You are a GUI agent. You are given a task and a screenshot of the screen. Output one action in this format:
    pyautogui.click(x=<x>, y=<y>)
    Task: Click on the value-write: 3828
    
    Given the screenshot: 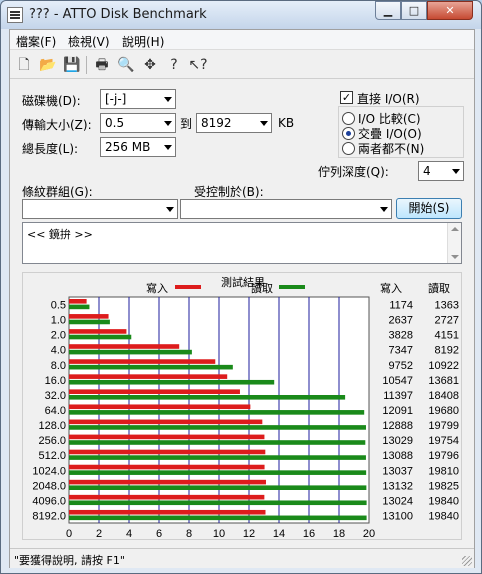 What is the action you would take?
    pyautogui.click(x=401, y=336)
    